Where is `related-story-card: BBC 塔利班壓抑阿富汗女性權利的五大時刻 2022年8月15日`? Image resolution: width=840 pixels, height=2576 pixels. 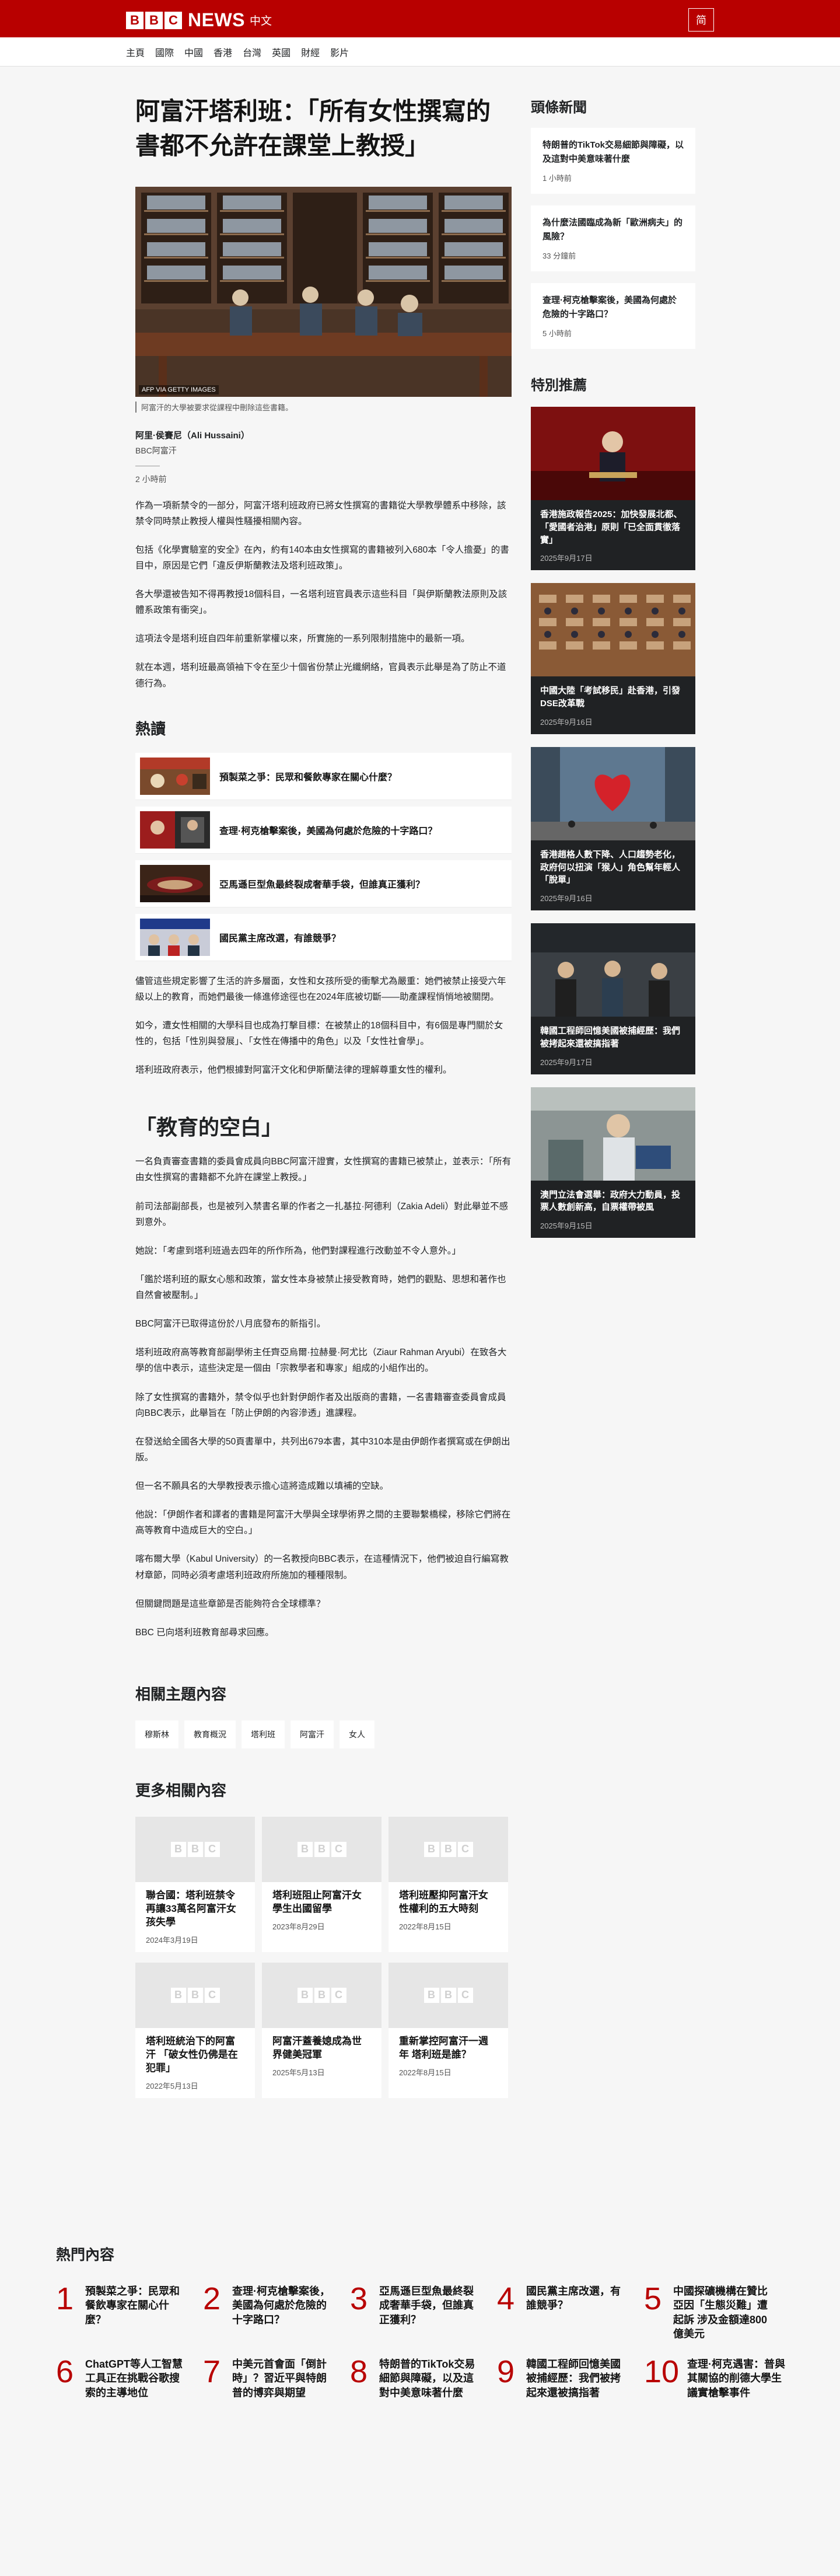 related-story-card: BBC 塔利班壓抑阿富汗女性權利的五大時刻 2022年8月15日 is located at coordinates (448, 1884).